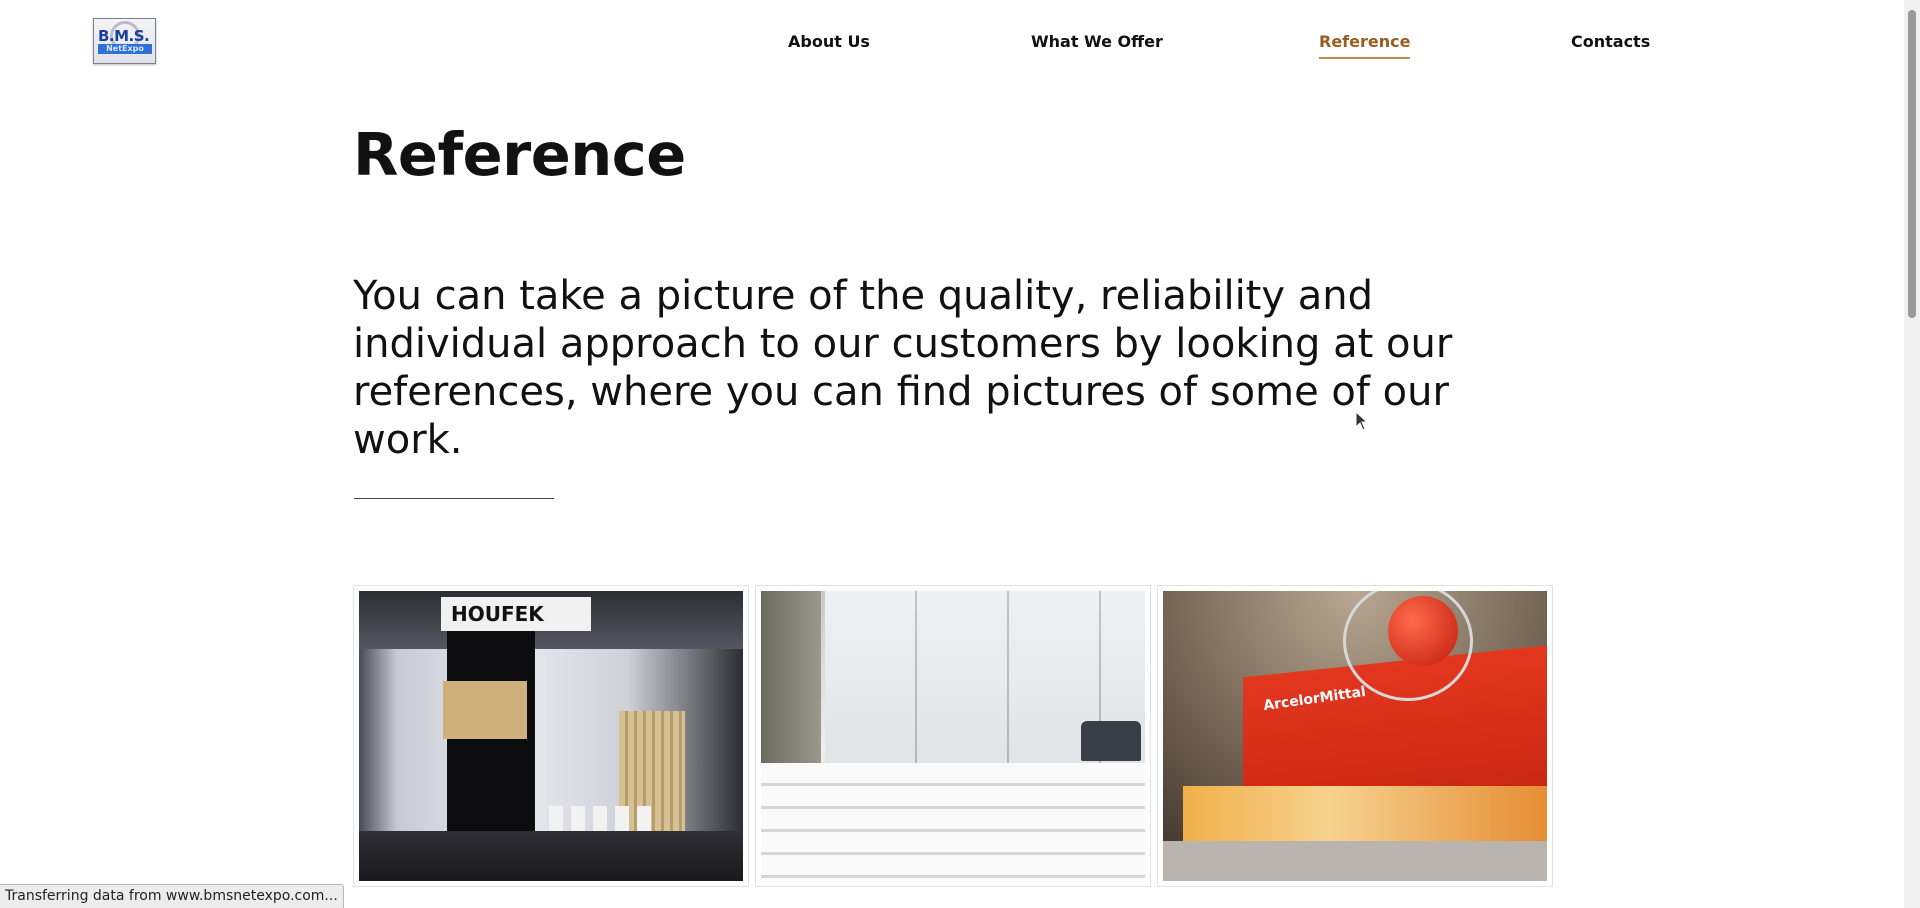  I want to click on gallery-item-houfek: HOUFEK, so click(551, 736).